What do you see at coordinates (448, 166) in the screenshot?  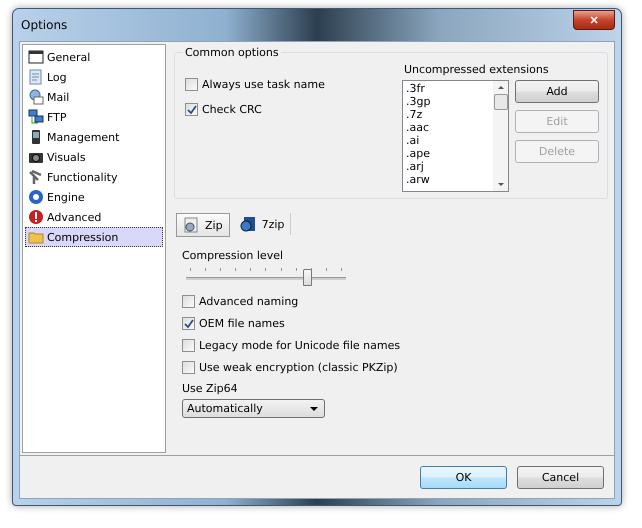 I see `list-item: .arj` at bounding box center [448, 166].